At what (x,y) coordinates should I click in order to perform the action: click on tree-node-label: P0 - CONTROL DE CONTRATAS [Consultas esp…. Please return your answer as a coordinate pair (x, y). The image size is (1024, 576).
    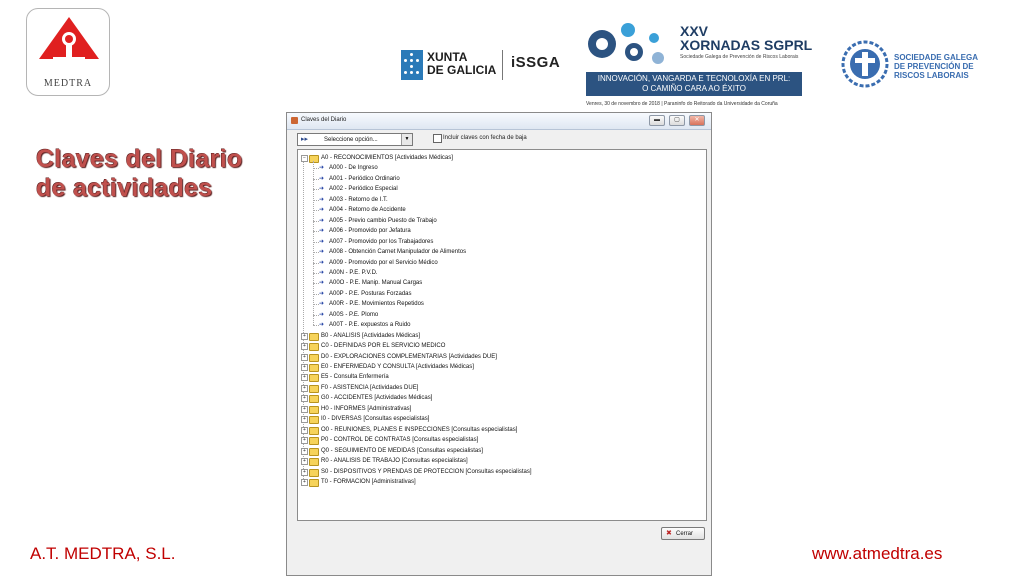
    Looking at the image, I should click on (400, 440).